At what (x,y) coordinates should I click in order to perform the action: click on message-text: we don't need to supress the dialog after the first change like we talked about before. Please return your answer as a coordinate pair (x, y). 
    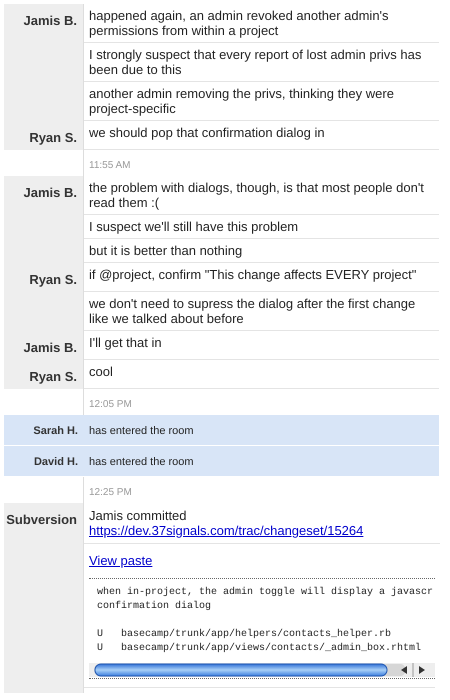
    Looking at the image, I should click on (252, 311).